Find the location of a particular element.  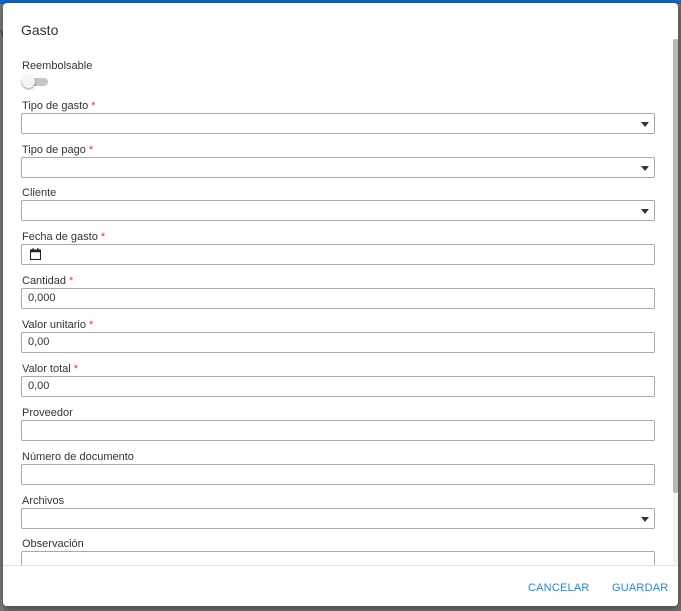

supplier-label: Proveedor is located at coordinates (47, 413).